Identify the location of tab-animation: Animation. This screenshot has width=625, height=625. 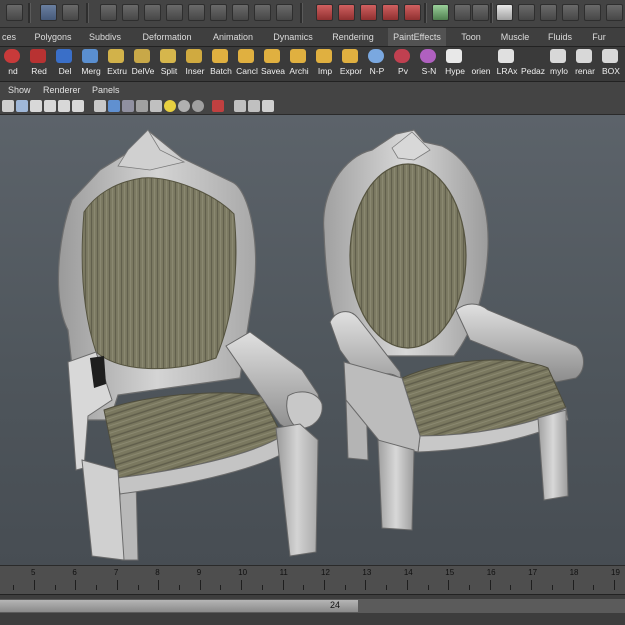
(233, 37).